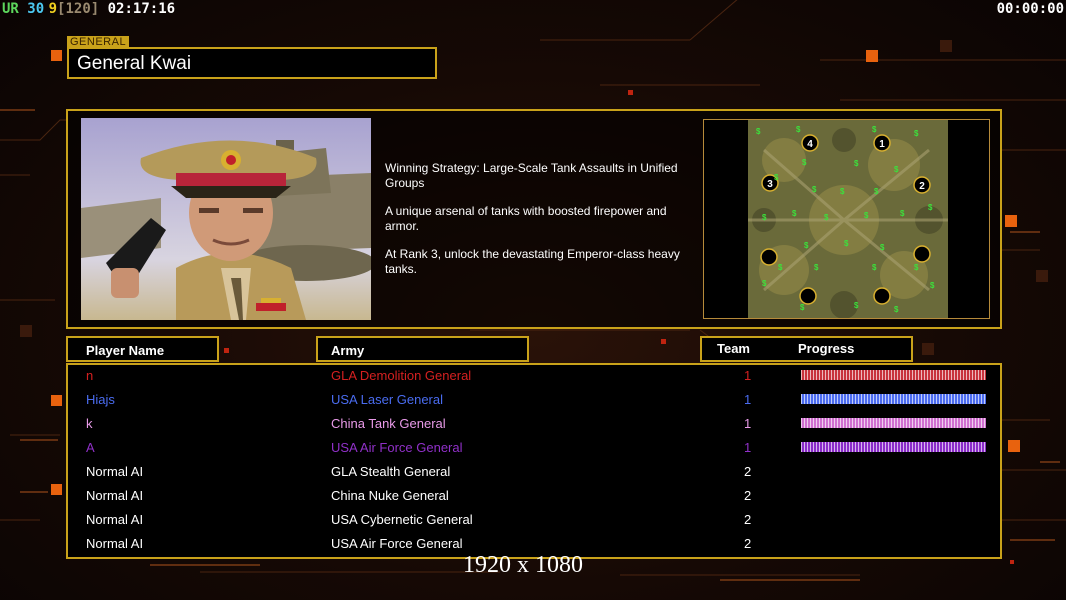  I want to click on hud-clock: 02:17:16, so click(141, 9).